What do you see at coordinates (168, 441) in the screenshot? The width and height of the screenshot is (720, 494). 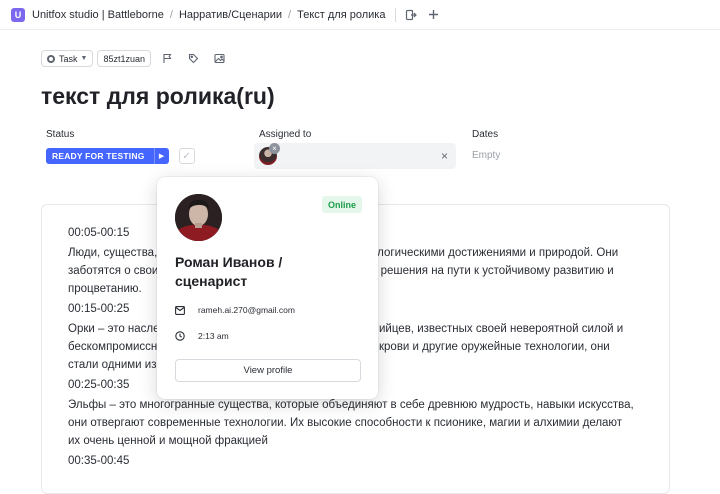 I see `description-line: их очень ценной и мощной фракцией` at bounding box center [168, 441].